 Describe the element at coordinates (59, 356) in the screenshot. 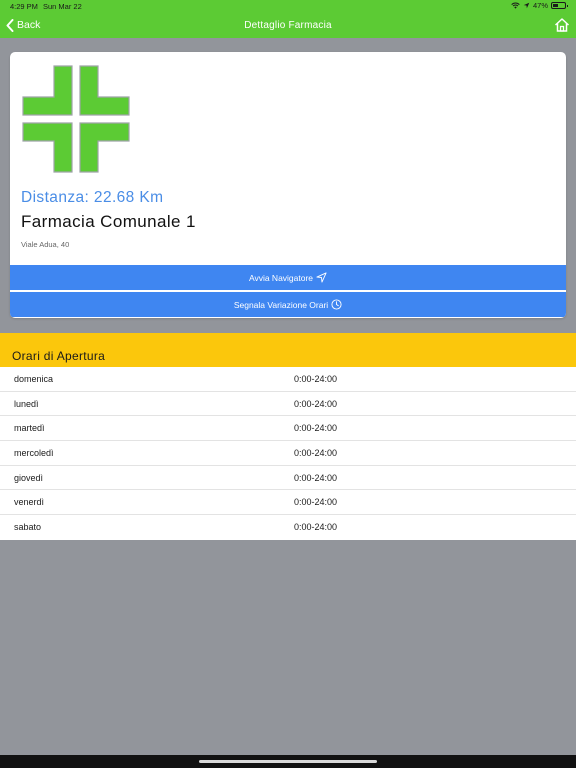

I see `opening-hours-title: Orari di Apertura` at that location.